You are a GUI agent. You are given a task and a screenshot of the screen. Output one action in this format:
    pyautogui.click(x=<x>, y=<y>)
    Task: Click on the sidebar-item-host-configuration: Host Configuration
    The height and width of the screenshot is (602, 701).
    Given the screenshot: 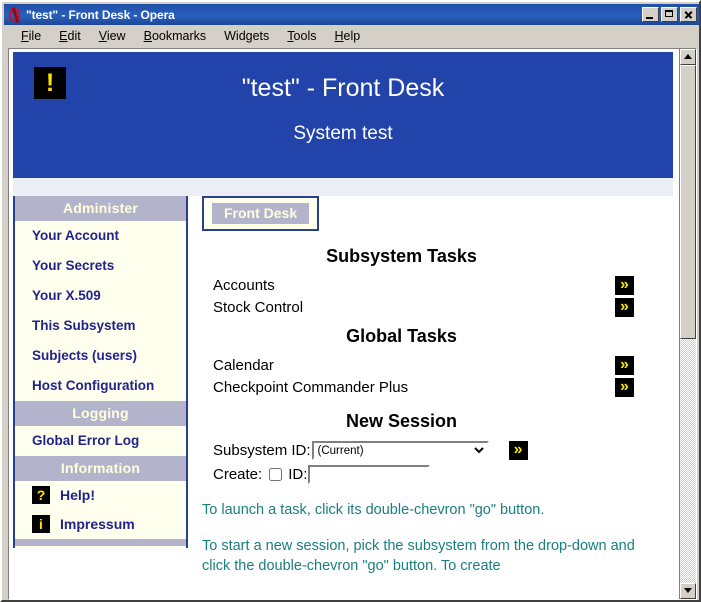 What is the action you would take?
    pyautogui.click(x=100, y=386)
    